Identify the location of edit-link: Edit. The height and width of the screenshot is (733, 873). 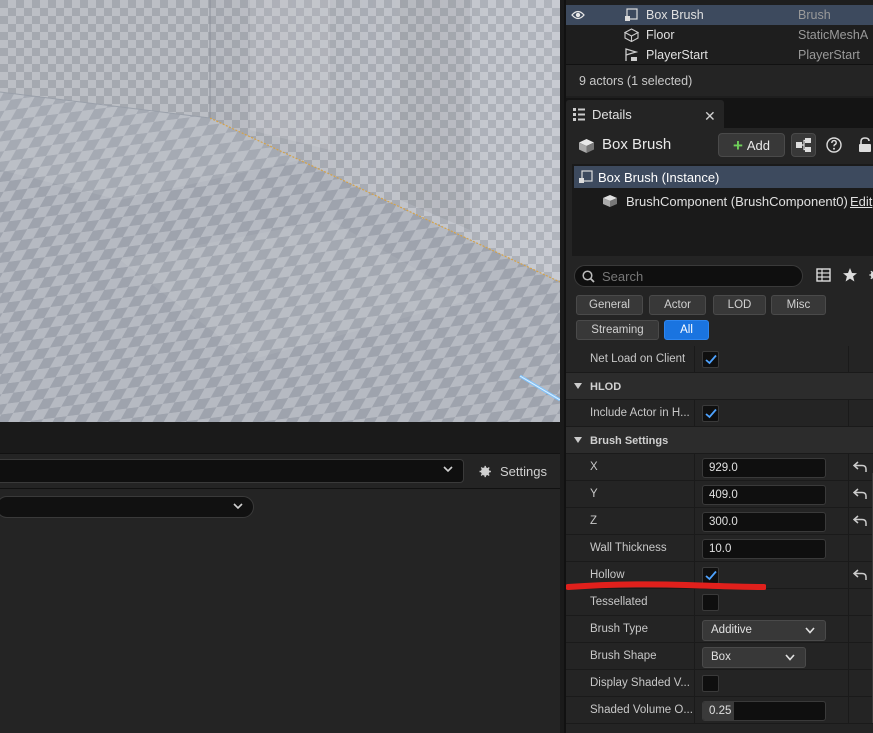
(861, 201).